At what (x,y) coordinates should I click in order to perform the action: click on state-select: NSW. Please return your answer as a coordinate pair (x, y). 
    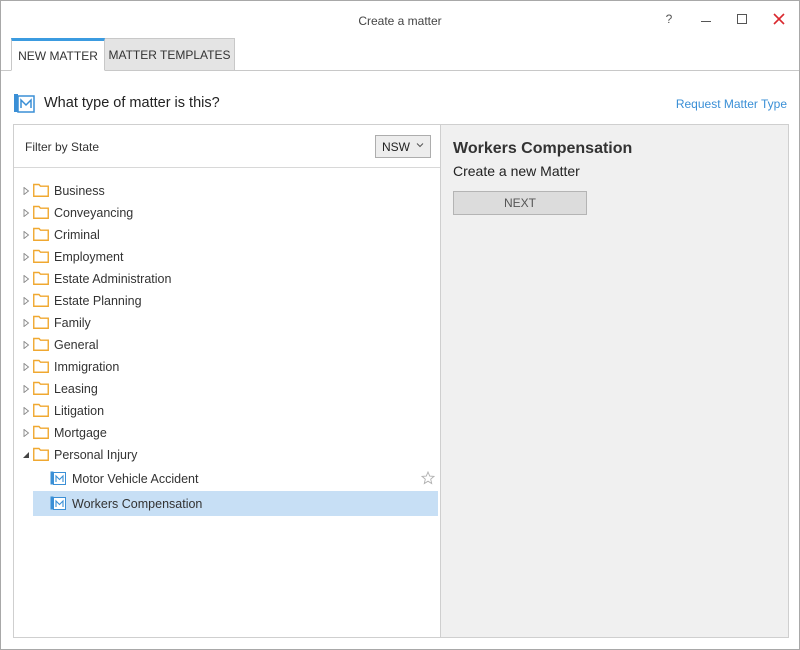
    Looking at the image, I should click on (403, 146).